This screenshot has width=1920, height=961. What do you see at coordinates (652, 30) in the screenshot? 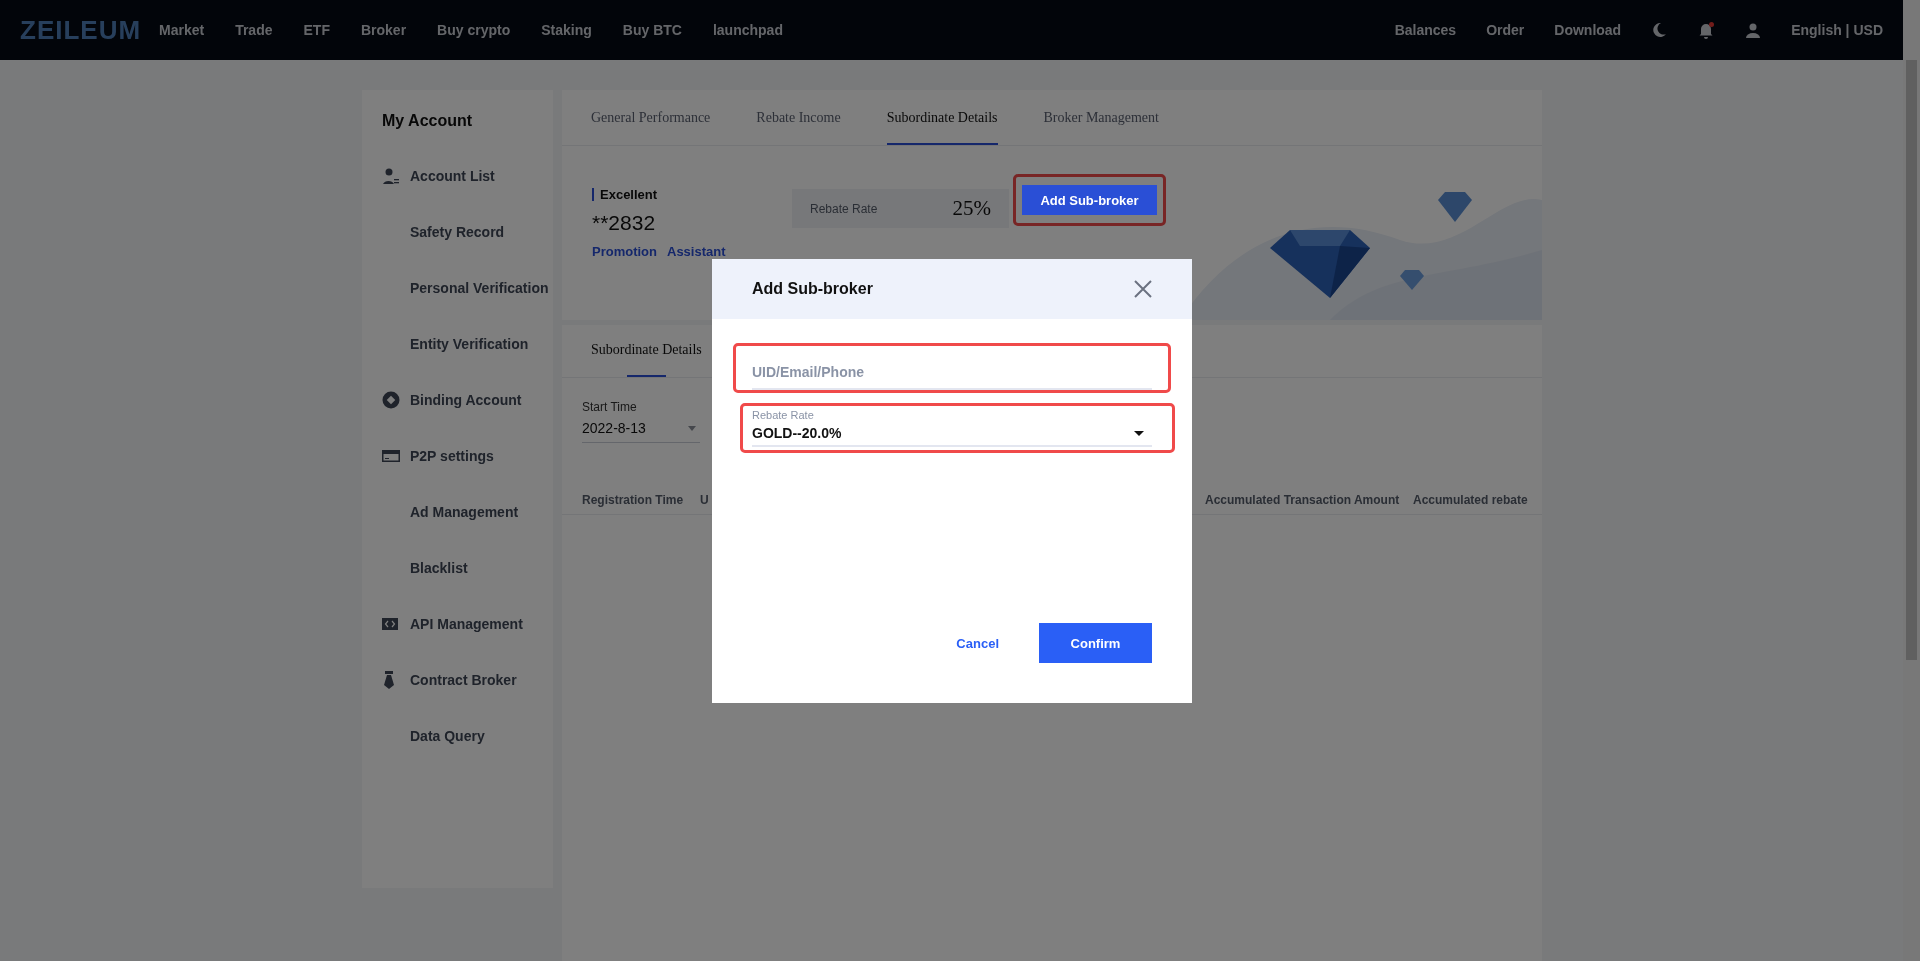
I see `nav-link: Buy BTC` at bounding box center [652, 30].